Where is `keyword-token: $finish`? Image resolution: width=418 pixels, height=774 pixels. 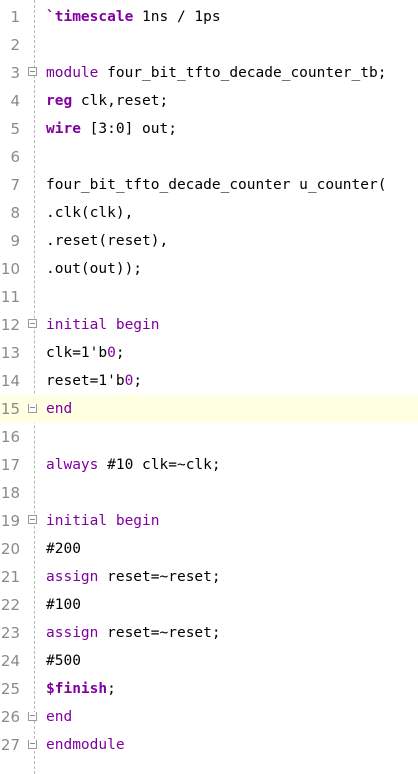
keyword-token: $finish is located at coordinates (77, 689).